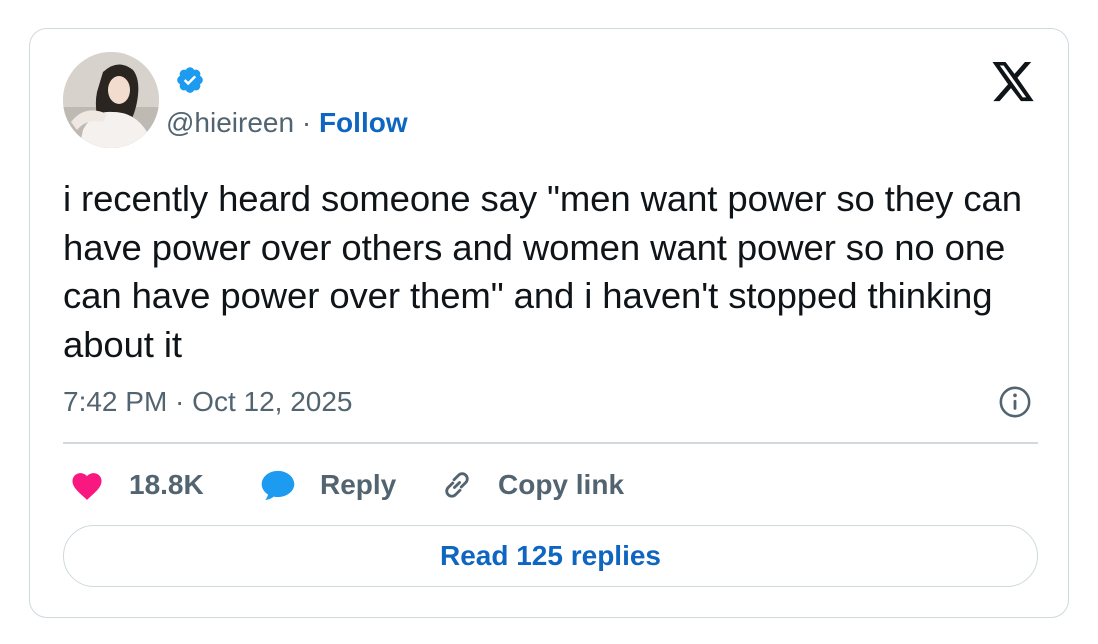 Image resolution: width=1098 pixels, height=644 pixels. I want to click on speech-bubble-icon, so click(278, 485).